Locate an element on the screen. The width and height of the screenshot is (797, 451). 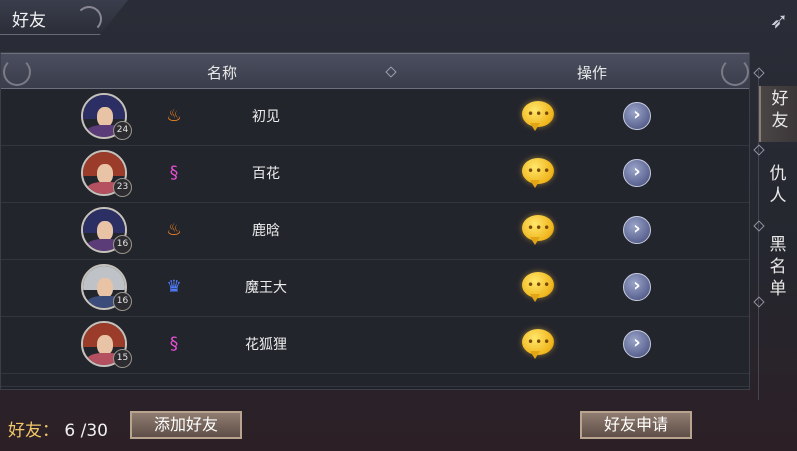
table-row: 24 ♨ 初见 ••• › is located at coordinates (375, 117).